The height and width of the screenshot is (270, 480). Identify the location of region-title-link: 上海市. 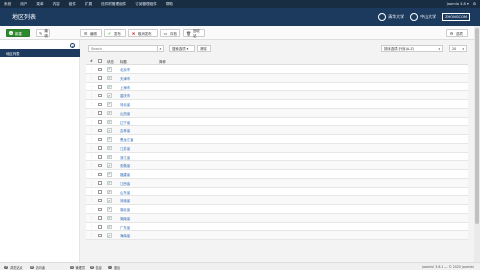
(125, 87).